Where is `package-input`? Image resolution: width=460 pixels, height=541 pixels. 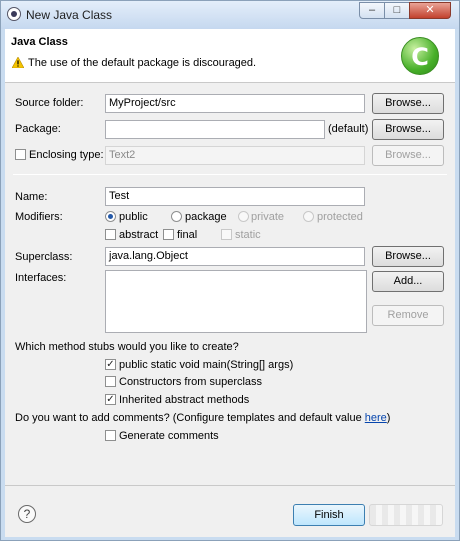 package-input is located at coordinates (215, 129).